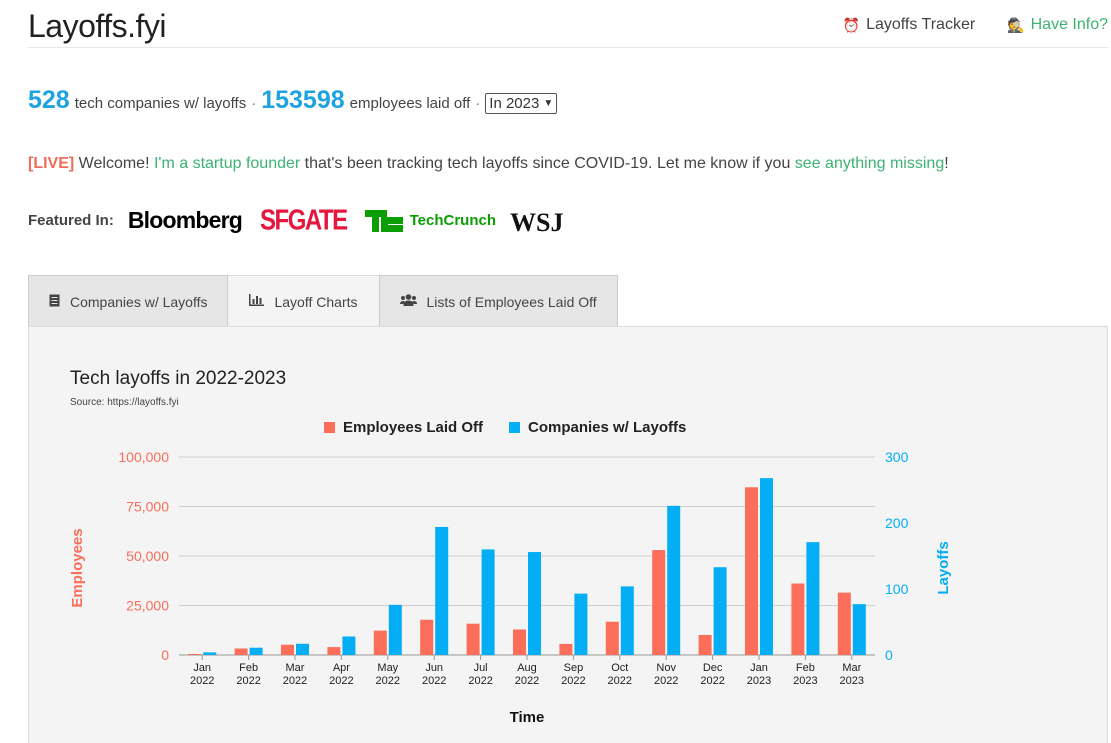 The height and width of the screenshot is (743, 1111). I want to click on legend-swatch, so click(329, 427).